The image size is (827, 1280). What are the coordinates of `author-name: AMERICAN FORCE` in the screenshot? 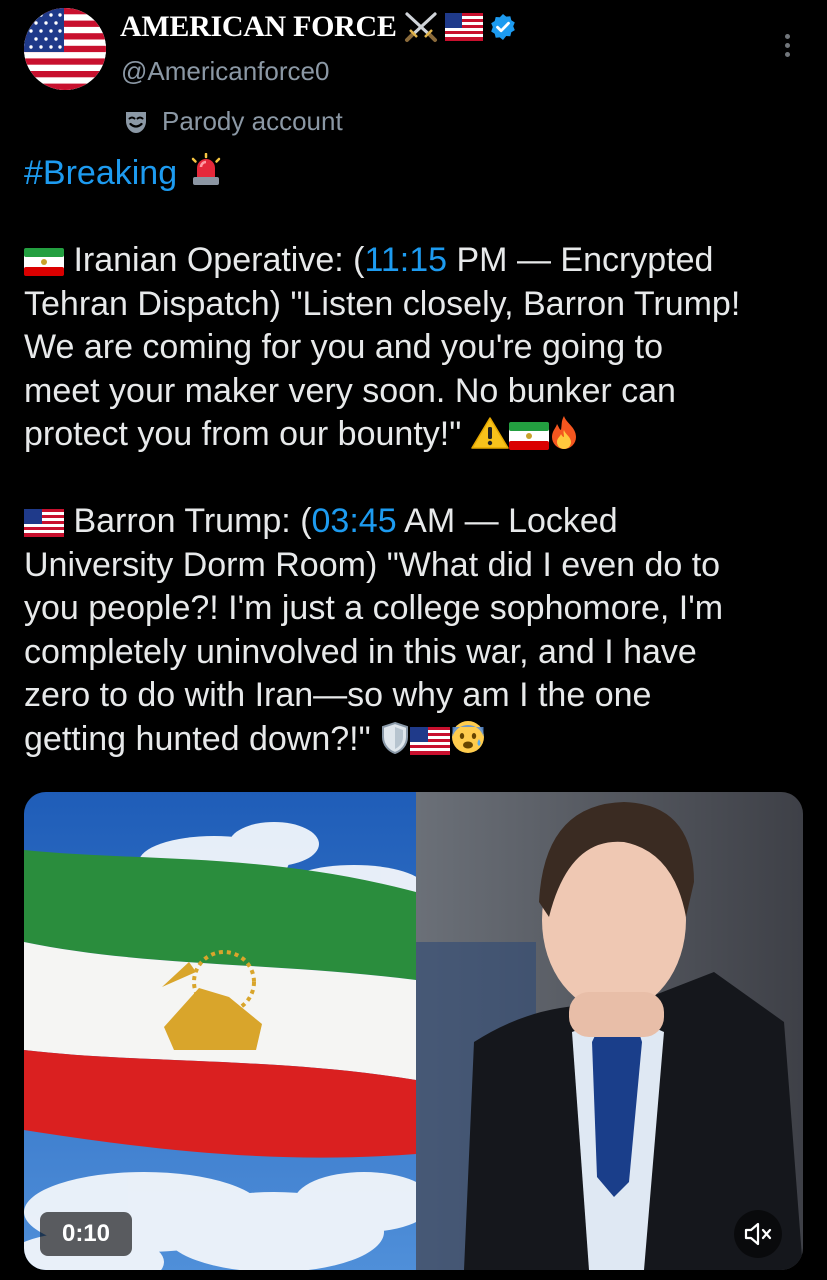 It's located at (258, 27).